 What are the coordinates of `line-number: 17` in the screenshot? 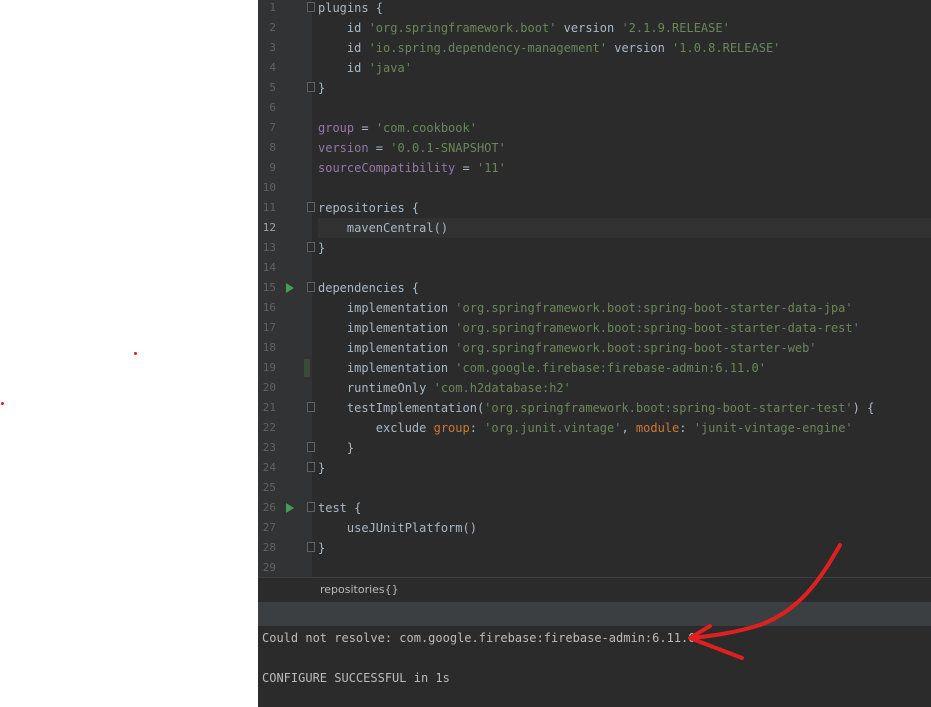 It's located at (285, 328).